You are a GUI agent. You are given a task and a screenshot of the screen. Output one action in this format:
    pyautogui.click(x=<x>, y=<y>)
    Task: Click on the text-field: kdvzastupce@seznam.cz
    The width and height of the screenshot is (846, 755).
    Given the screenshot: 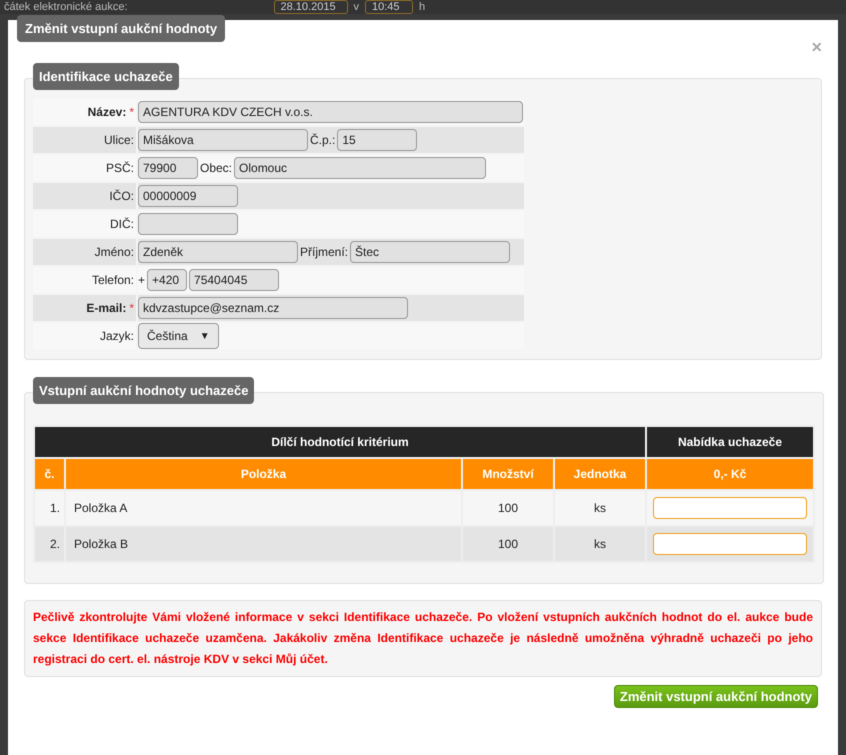 What is the action you would take?
    pyautogui.click(x=273, y=308)
    